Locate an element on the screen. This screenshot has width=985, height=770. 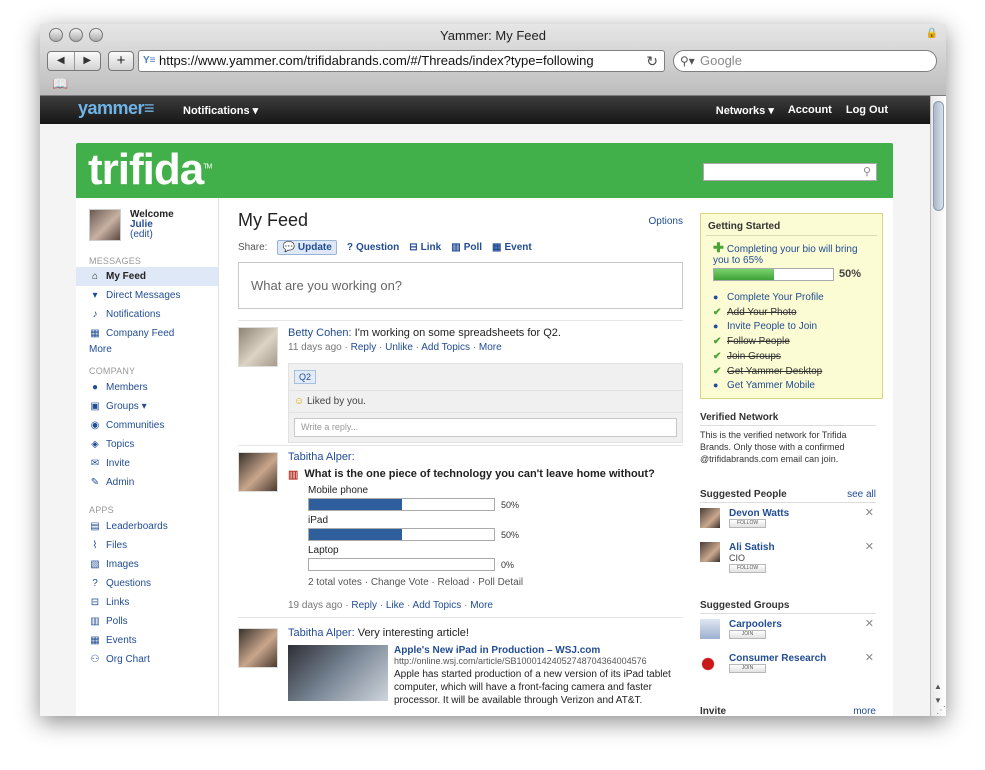
sidebar-item-label: Communities is located at coordinates (135, 425).